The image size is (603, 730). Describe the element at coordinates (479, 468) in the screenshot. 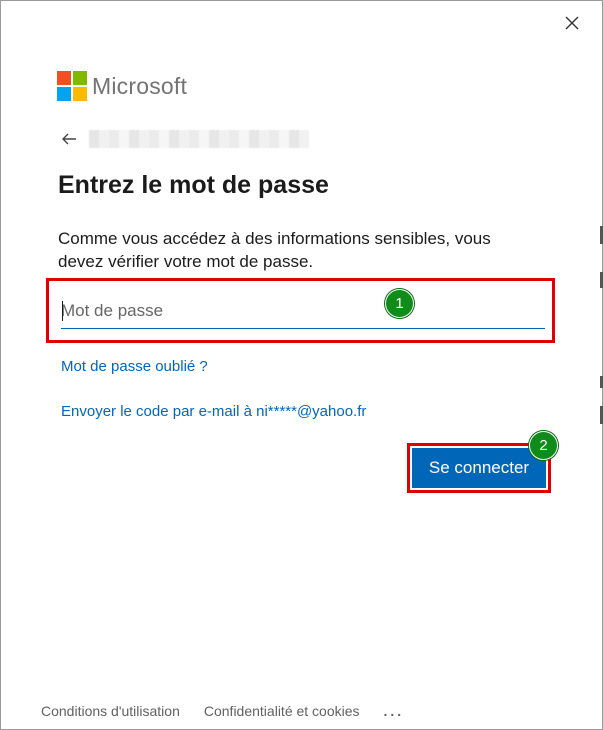

I see `sign-in-button: Se connecter` at that location.